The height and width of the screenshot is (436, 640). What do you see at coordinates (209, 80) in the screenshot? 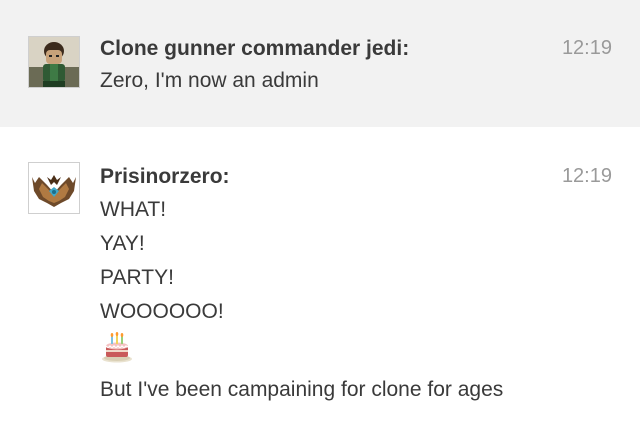
I see `message-text: Zero, I'm now an admin` at bounding box center [209, 80].